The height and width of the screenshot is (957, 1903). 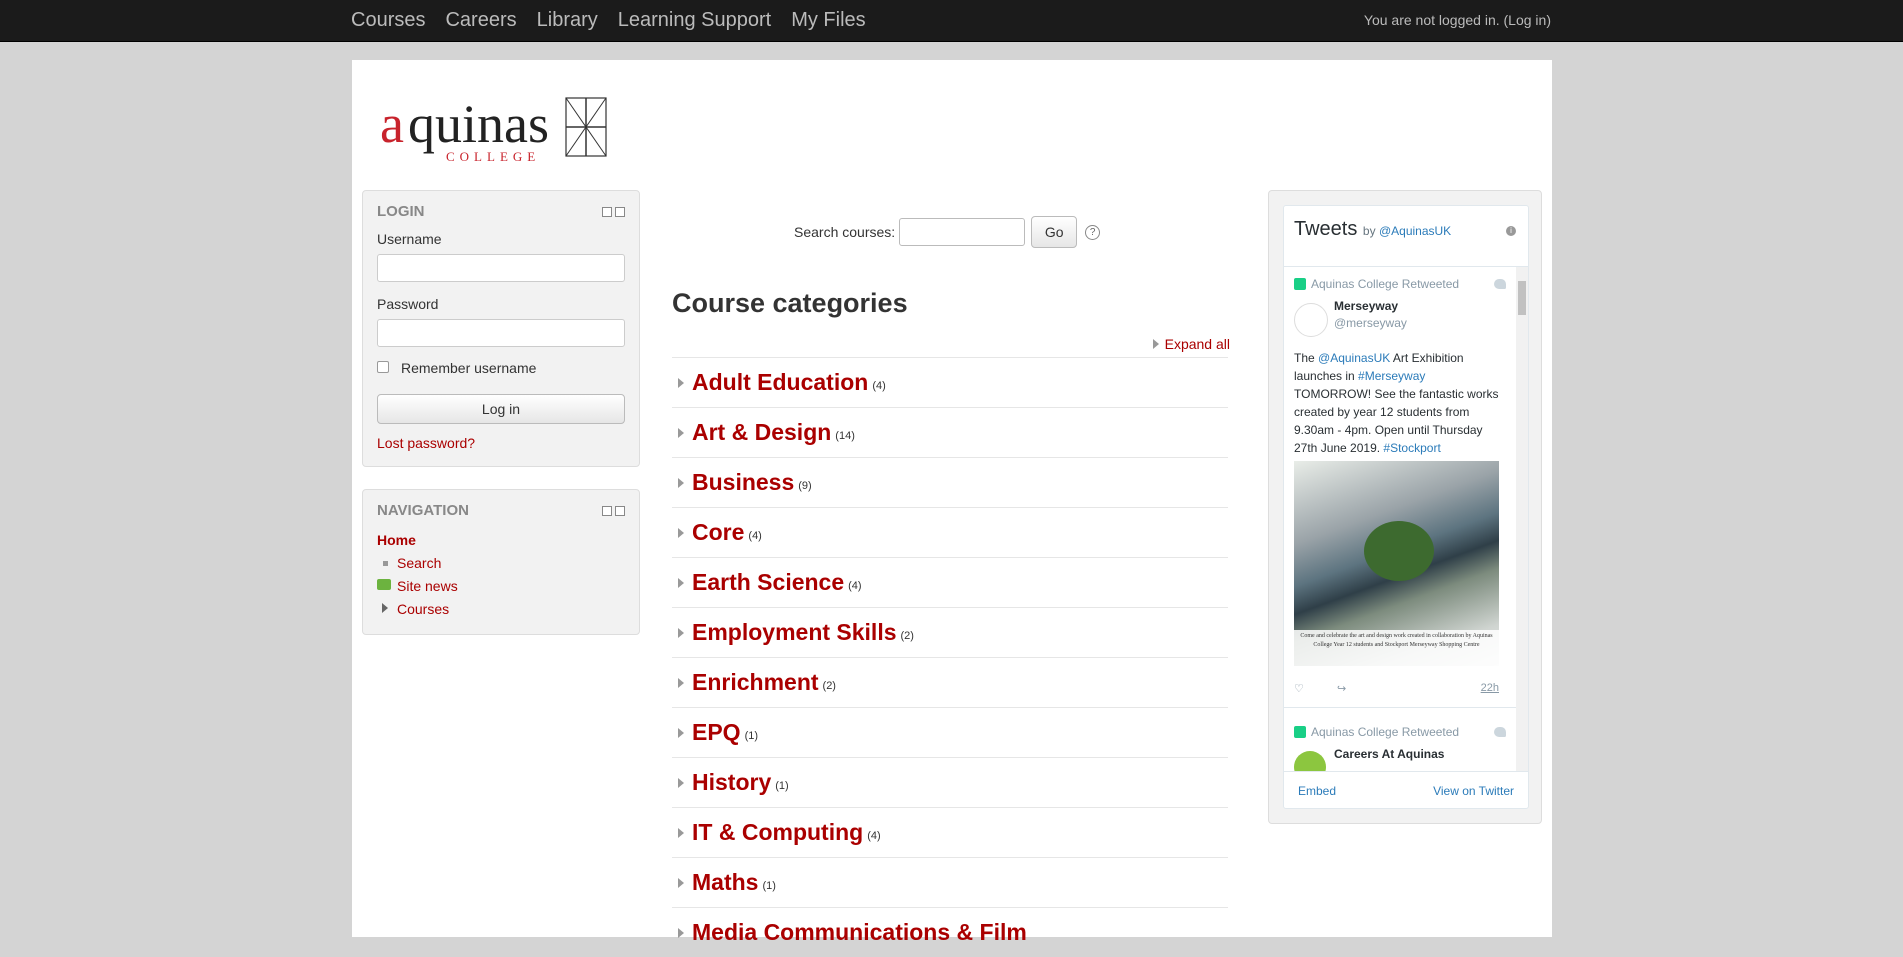 I want to click on category-name: Enrichment, so click(x=755, y=682).